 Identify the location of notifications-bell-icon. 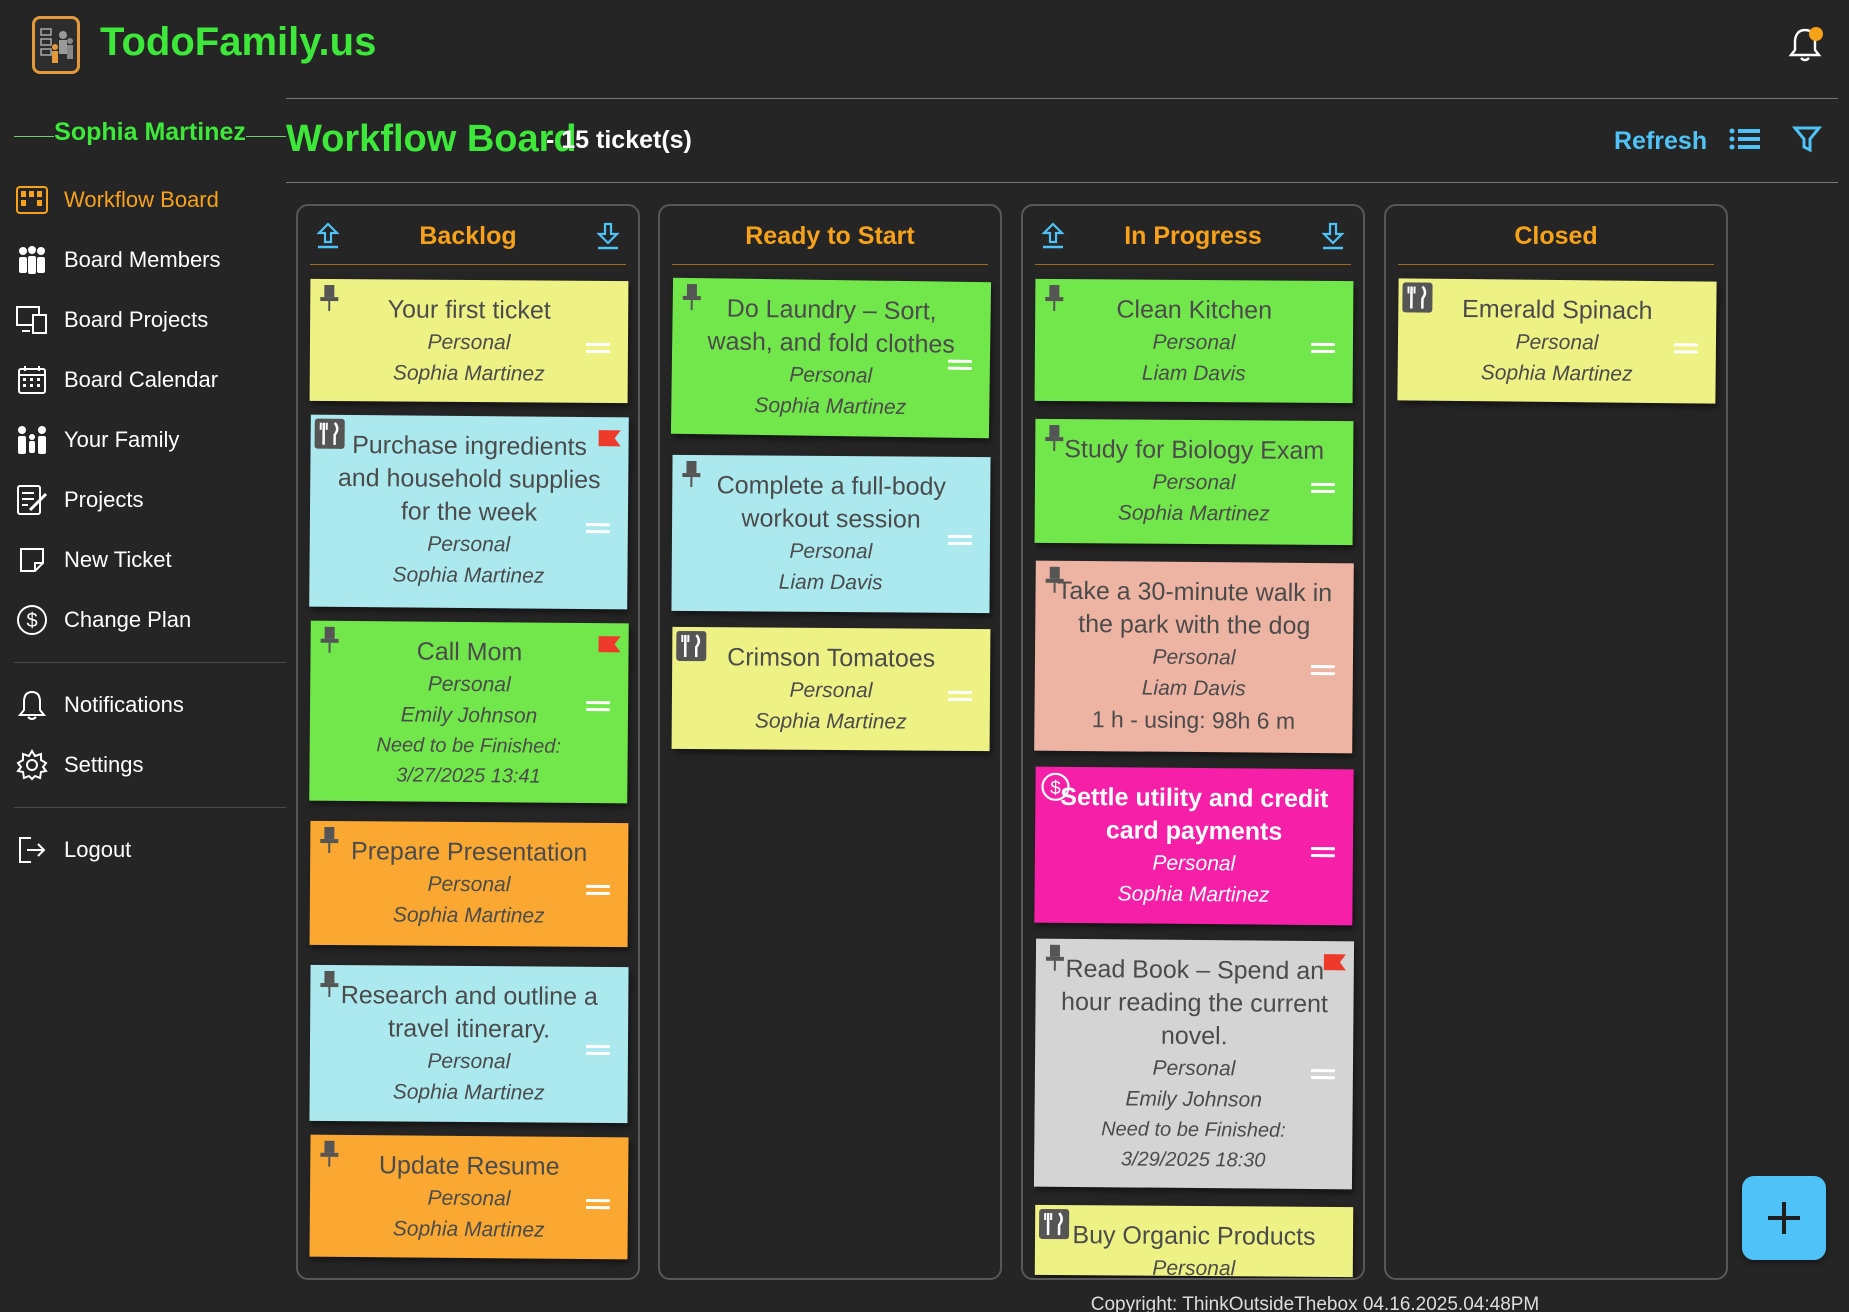
(1805, 44).